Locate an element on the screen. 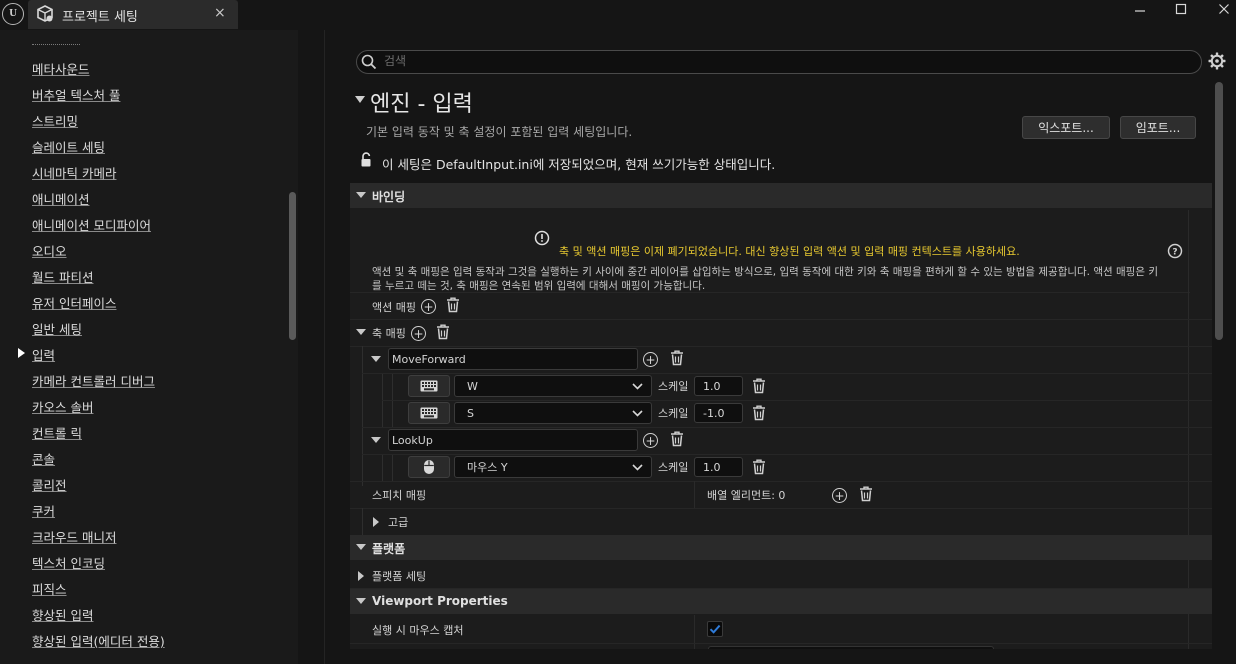 The width and height of the screenshot is (1236, 664). section-collapse-icon is located at coordinates (360, 99).